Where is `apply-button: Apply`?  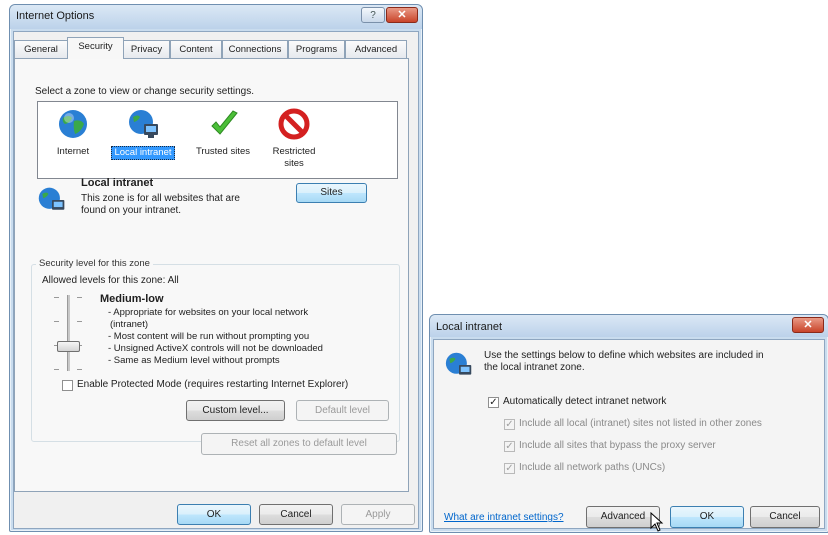 apply-button: Apply is located at coordinates (378, 514).